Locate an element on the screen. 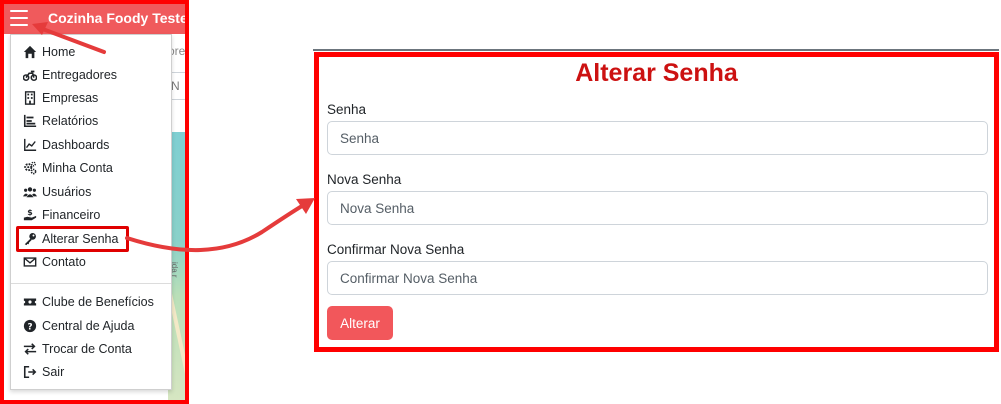  menu-item-label: Relatórios is located at coordinates (70, 121).